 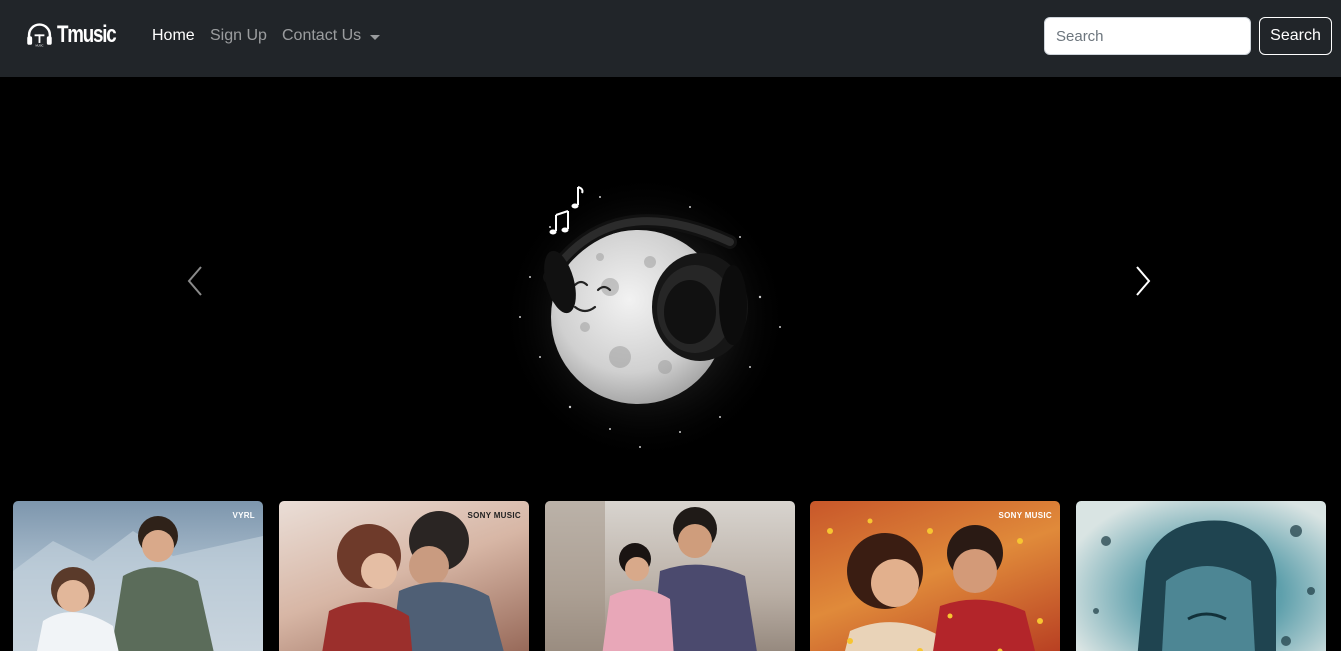 I want to click on brand-link: MUSIC Tmusic, so click(x=79, y=35).